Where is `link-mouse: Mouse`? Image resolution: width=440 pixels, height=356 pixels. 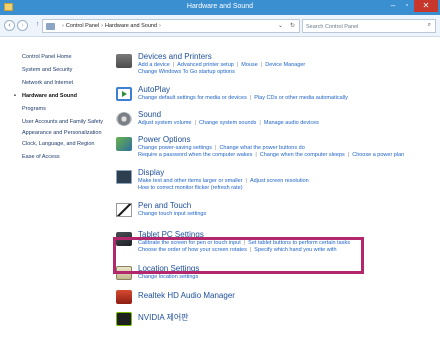 link-mouse: Mouse is located at coordinates (249, 65).